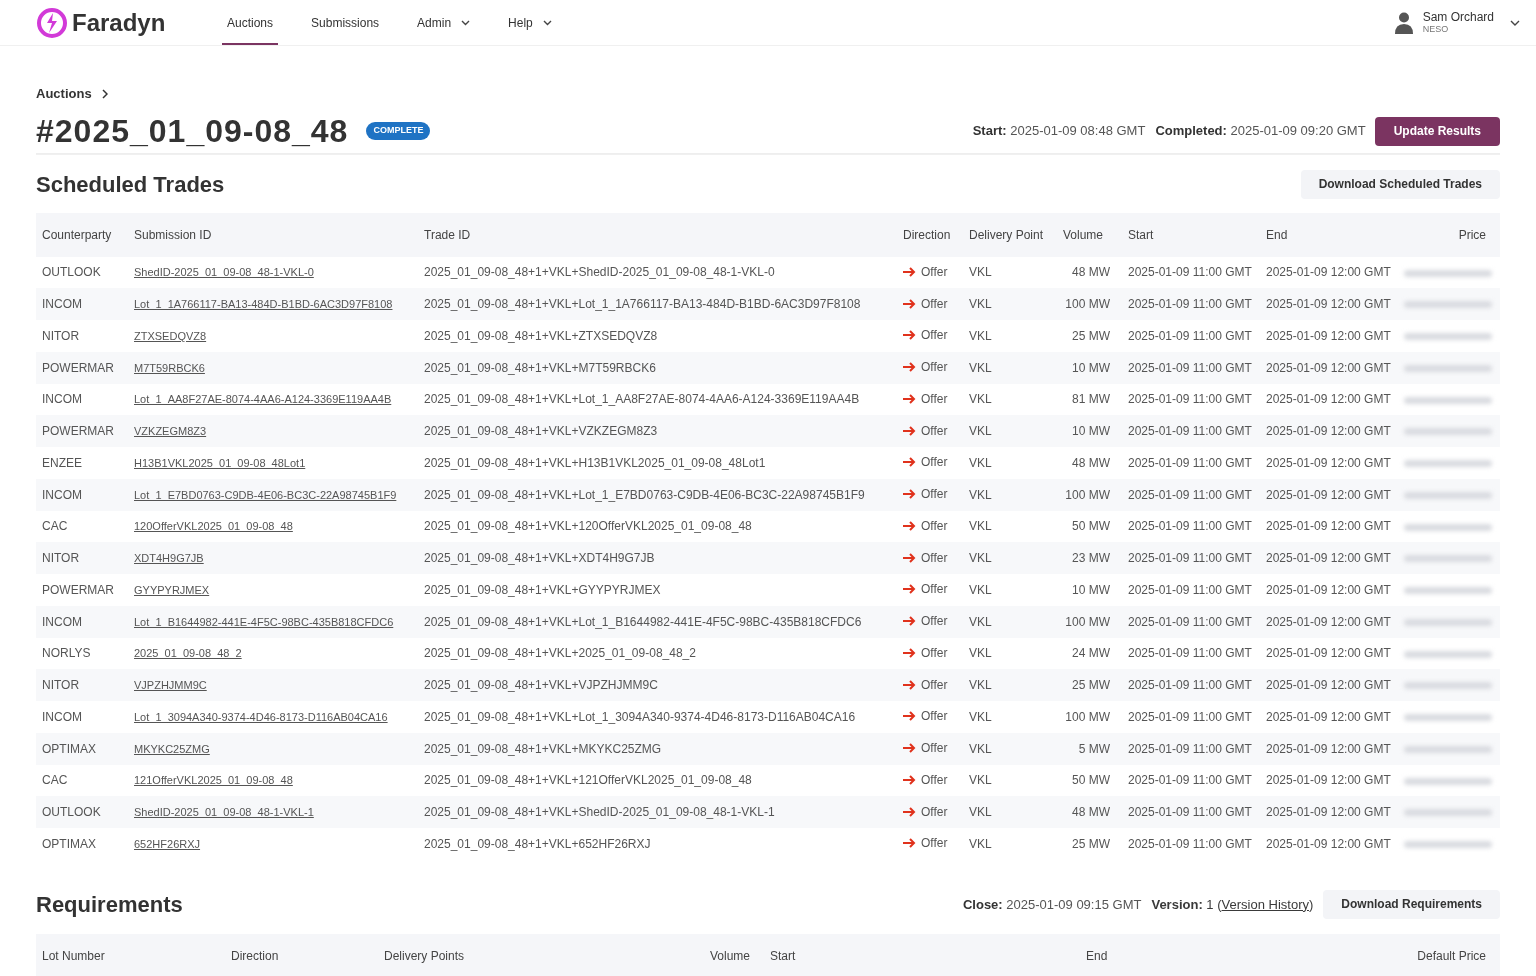 This screenshot has height=976, width=1536. What do you see at coordinates (1086, 653) in the screenshot?
I see `table-cell: 24 MW` at bounding box center [1086, 653].